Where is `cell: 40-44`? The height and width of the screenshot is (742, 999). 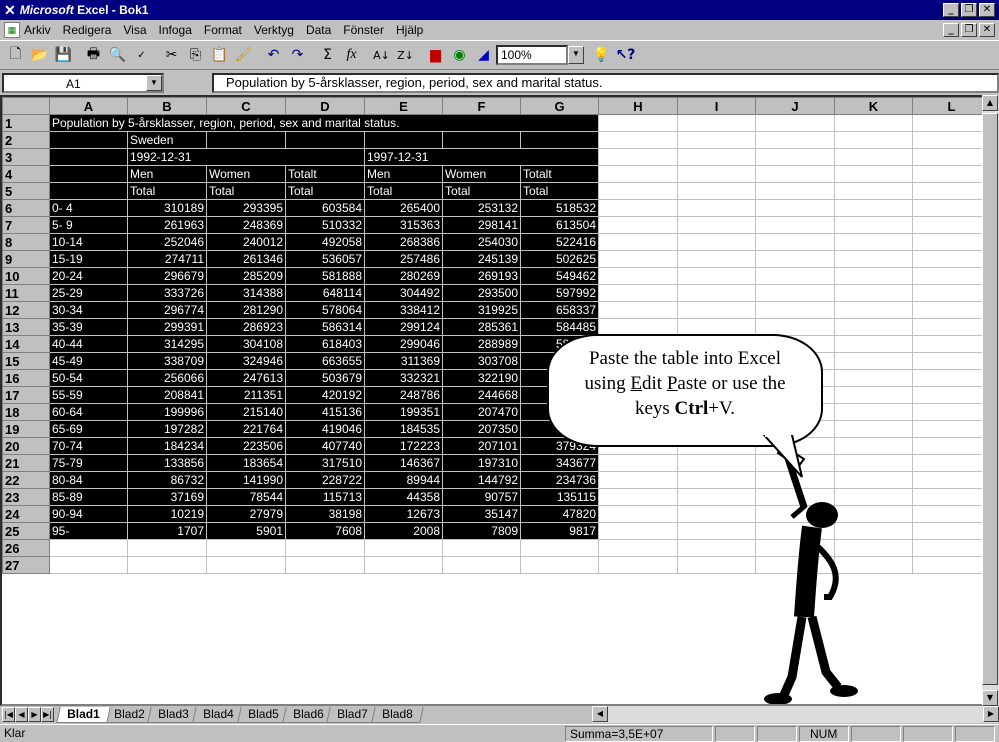 cell: 40-44 is located at coordinates (88, 344).